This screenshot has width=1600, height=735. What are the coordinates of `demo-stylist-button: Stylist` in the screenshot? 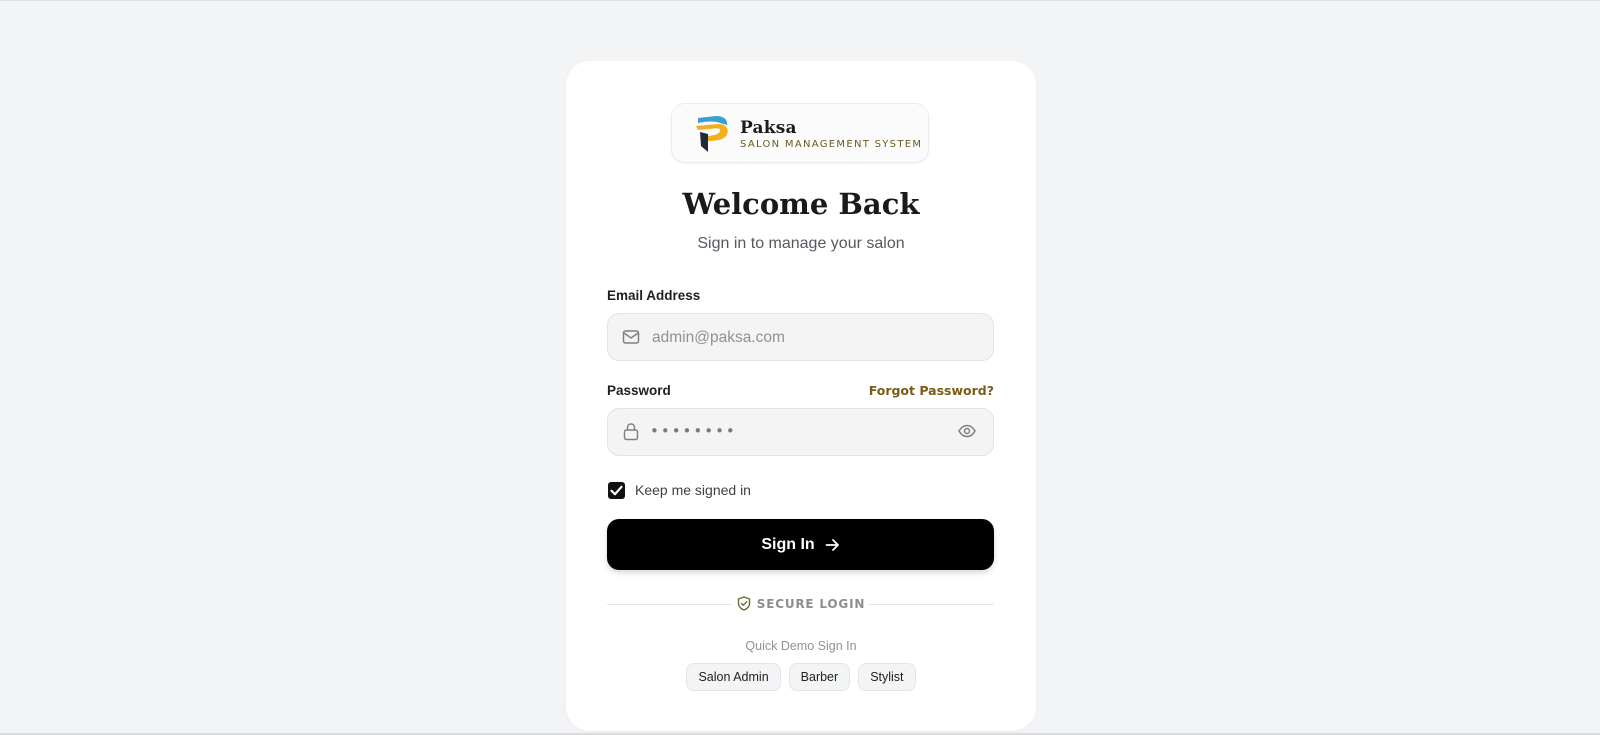 It's located at (887, 677).